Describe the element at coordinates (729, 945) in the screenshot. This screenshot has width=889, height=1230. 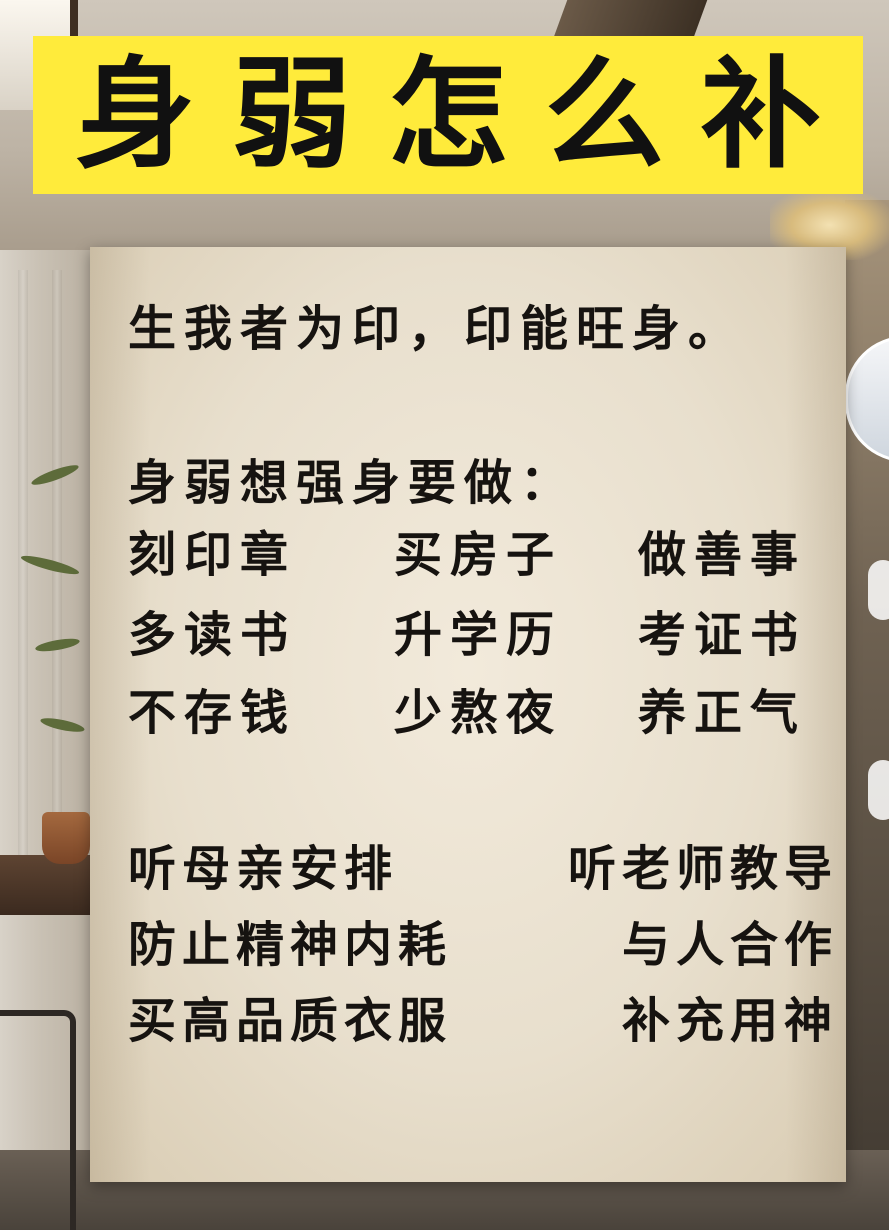
I see `advice-item: 与人合作` at that location.